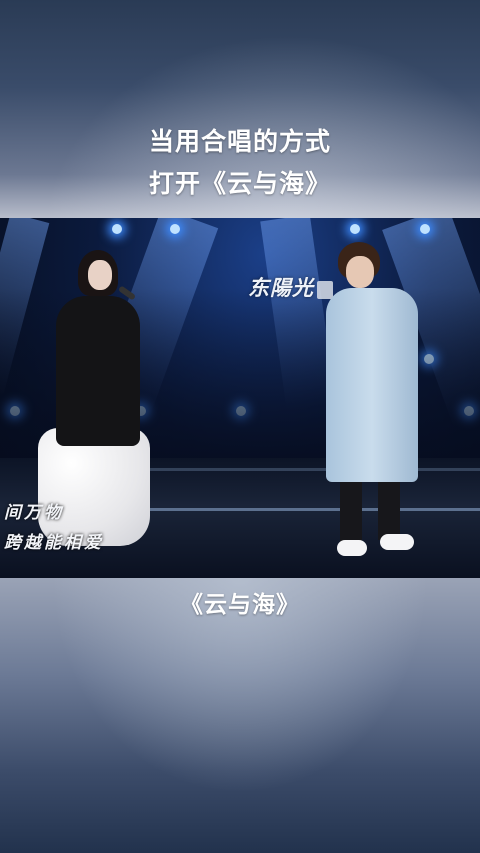 The height and width of the screenshot is (853, 480). Describe the element at coordinates (240, 605) in the screenshot. I see `song-title-caption: 《云与海》` at that location.